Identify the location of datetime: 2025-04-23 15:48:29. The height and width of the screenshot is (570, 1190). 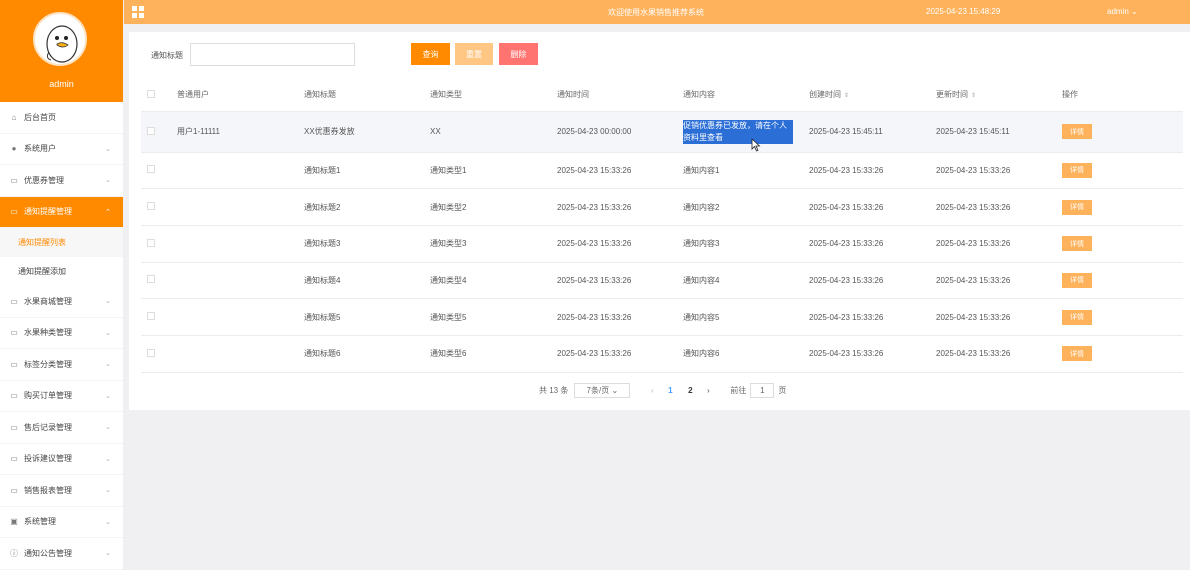
(963, 11).